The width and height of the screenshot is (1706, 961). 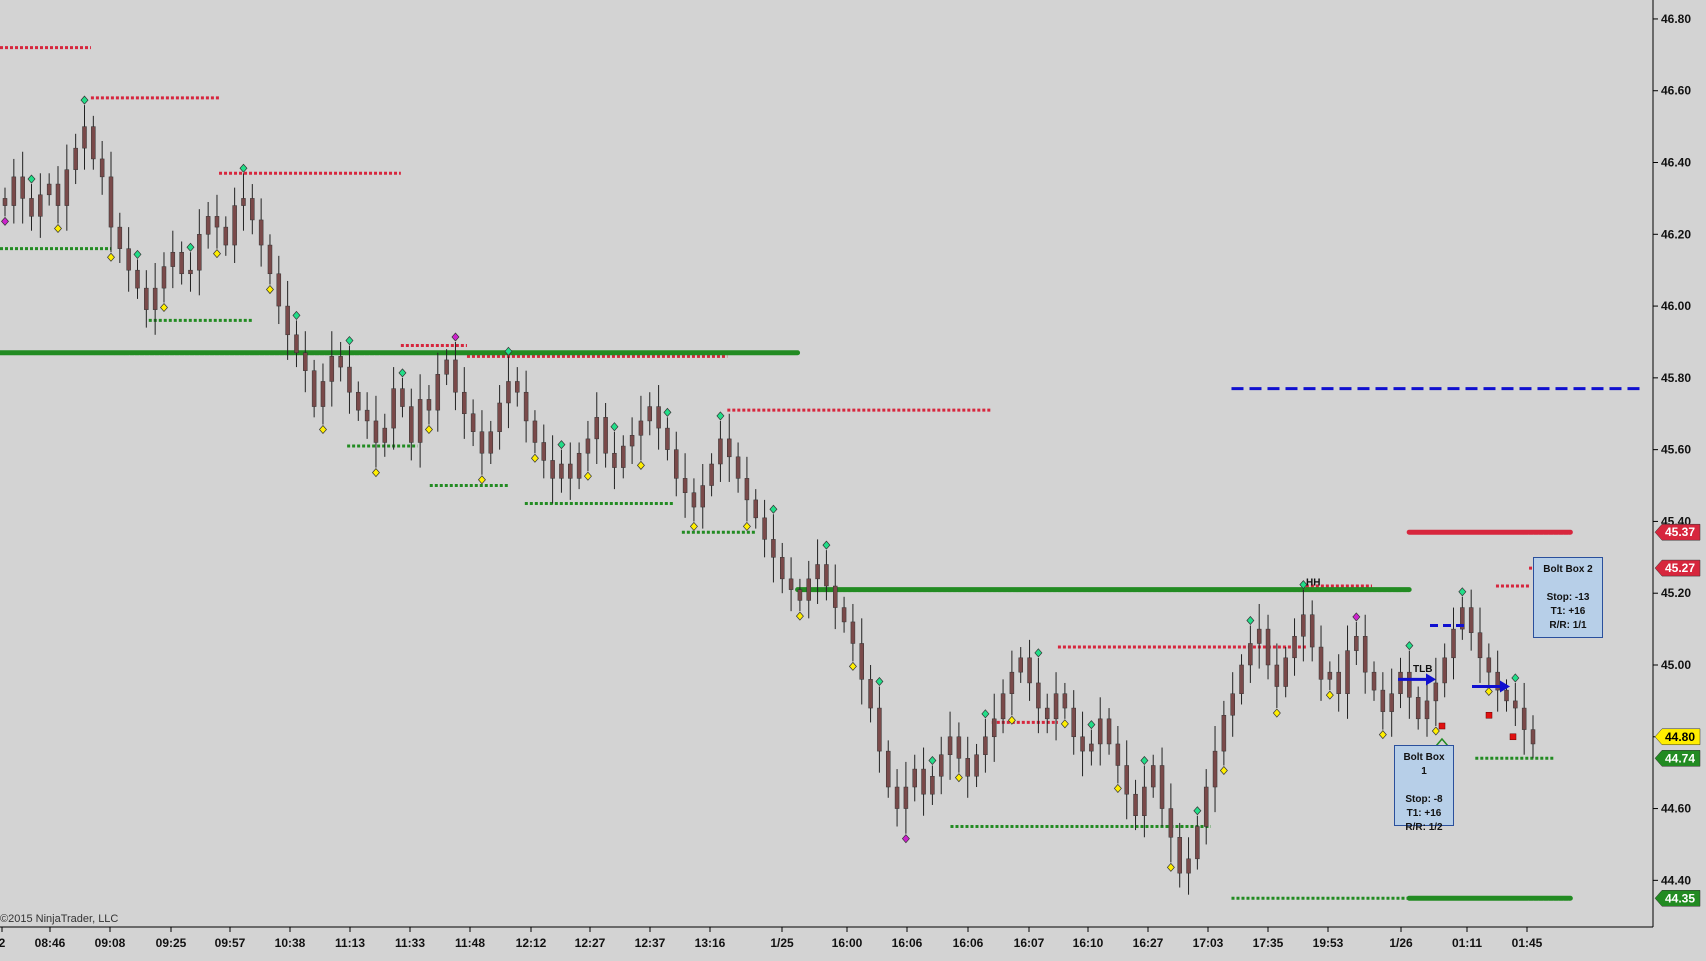 I want to click on x-tick-label: 09:08, so click(x=110, y=943).